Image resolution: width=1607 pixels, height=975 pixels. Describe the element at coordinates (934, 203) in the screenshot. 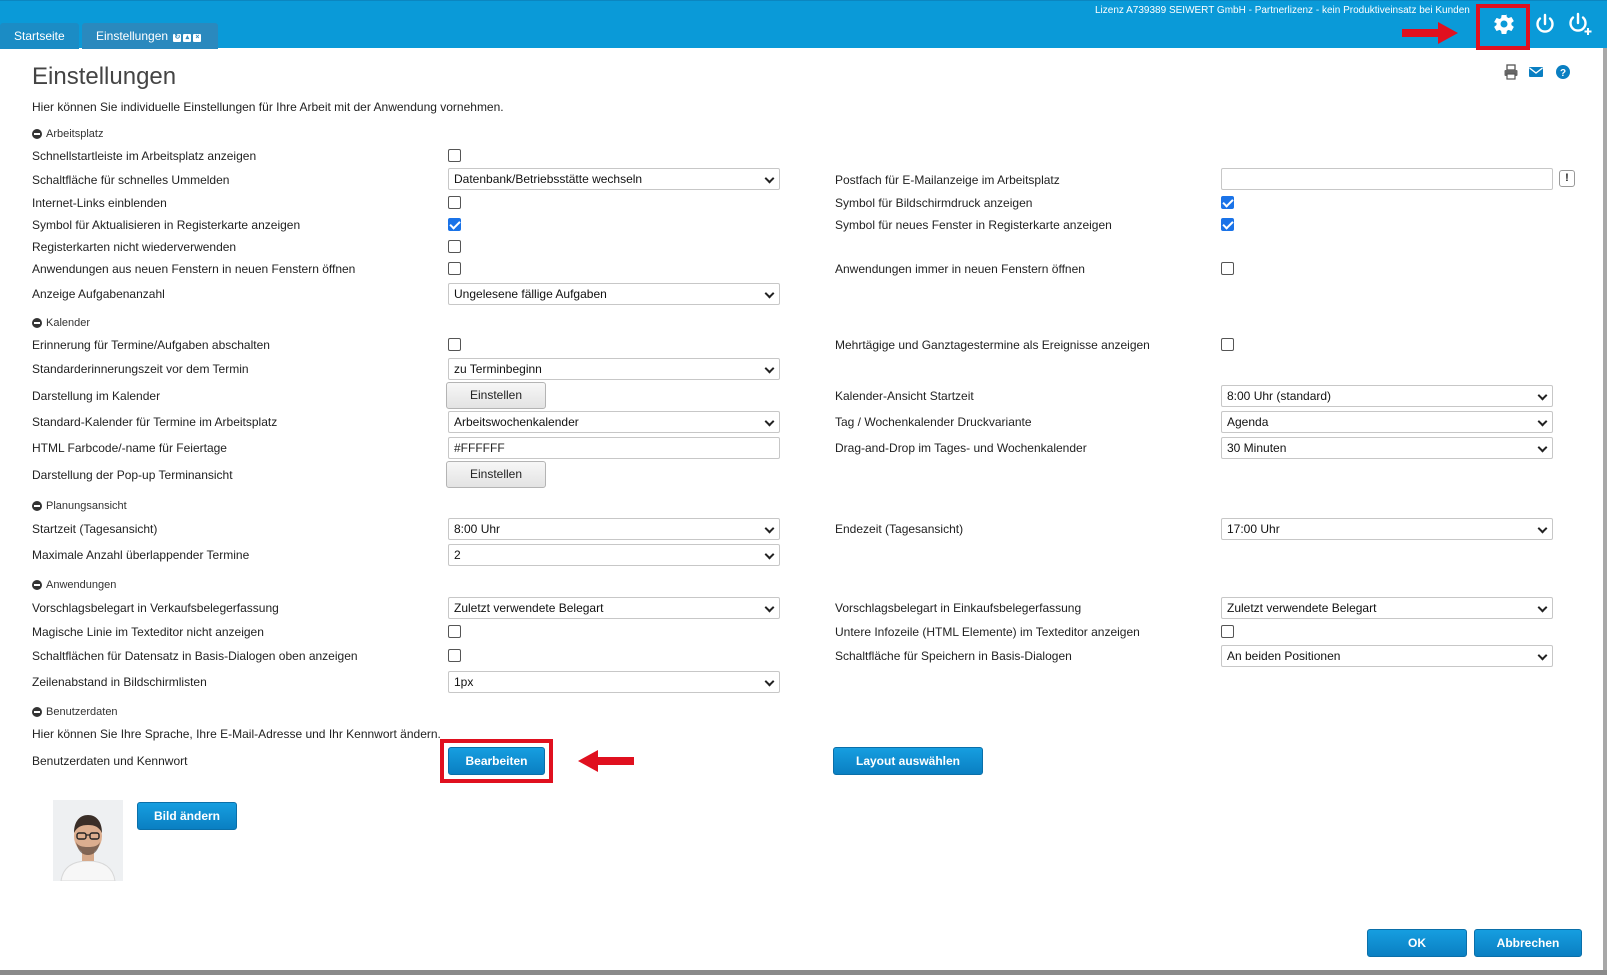

I see `label-bildschirmdruck: Symbol für Bildschirmdruck anzeigen` at that location.